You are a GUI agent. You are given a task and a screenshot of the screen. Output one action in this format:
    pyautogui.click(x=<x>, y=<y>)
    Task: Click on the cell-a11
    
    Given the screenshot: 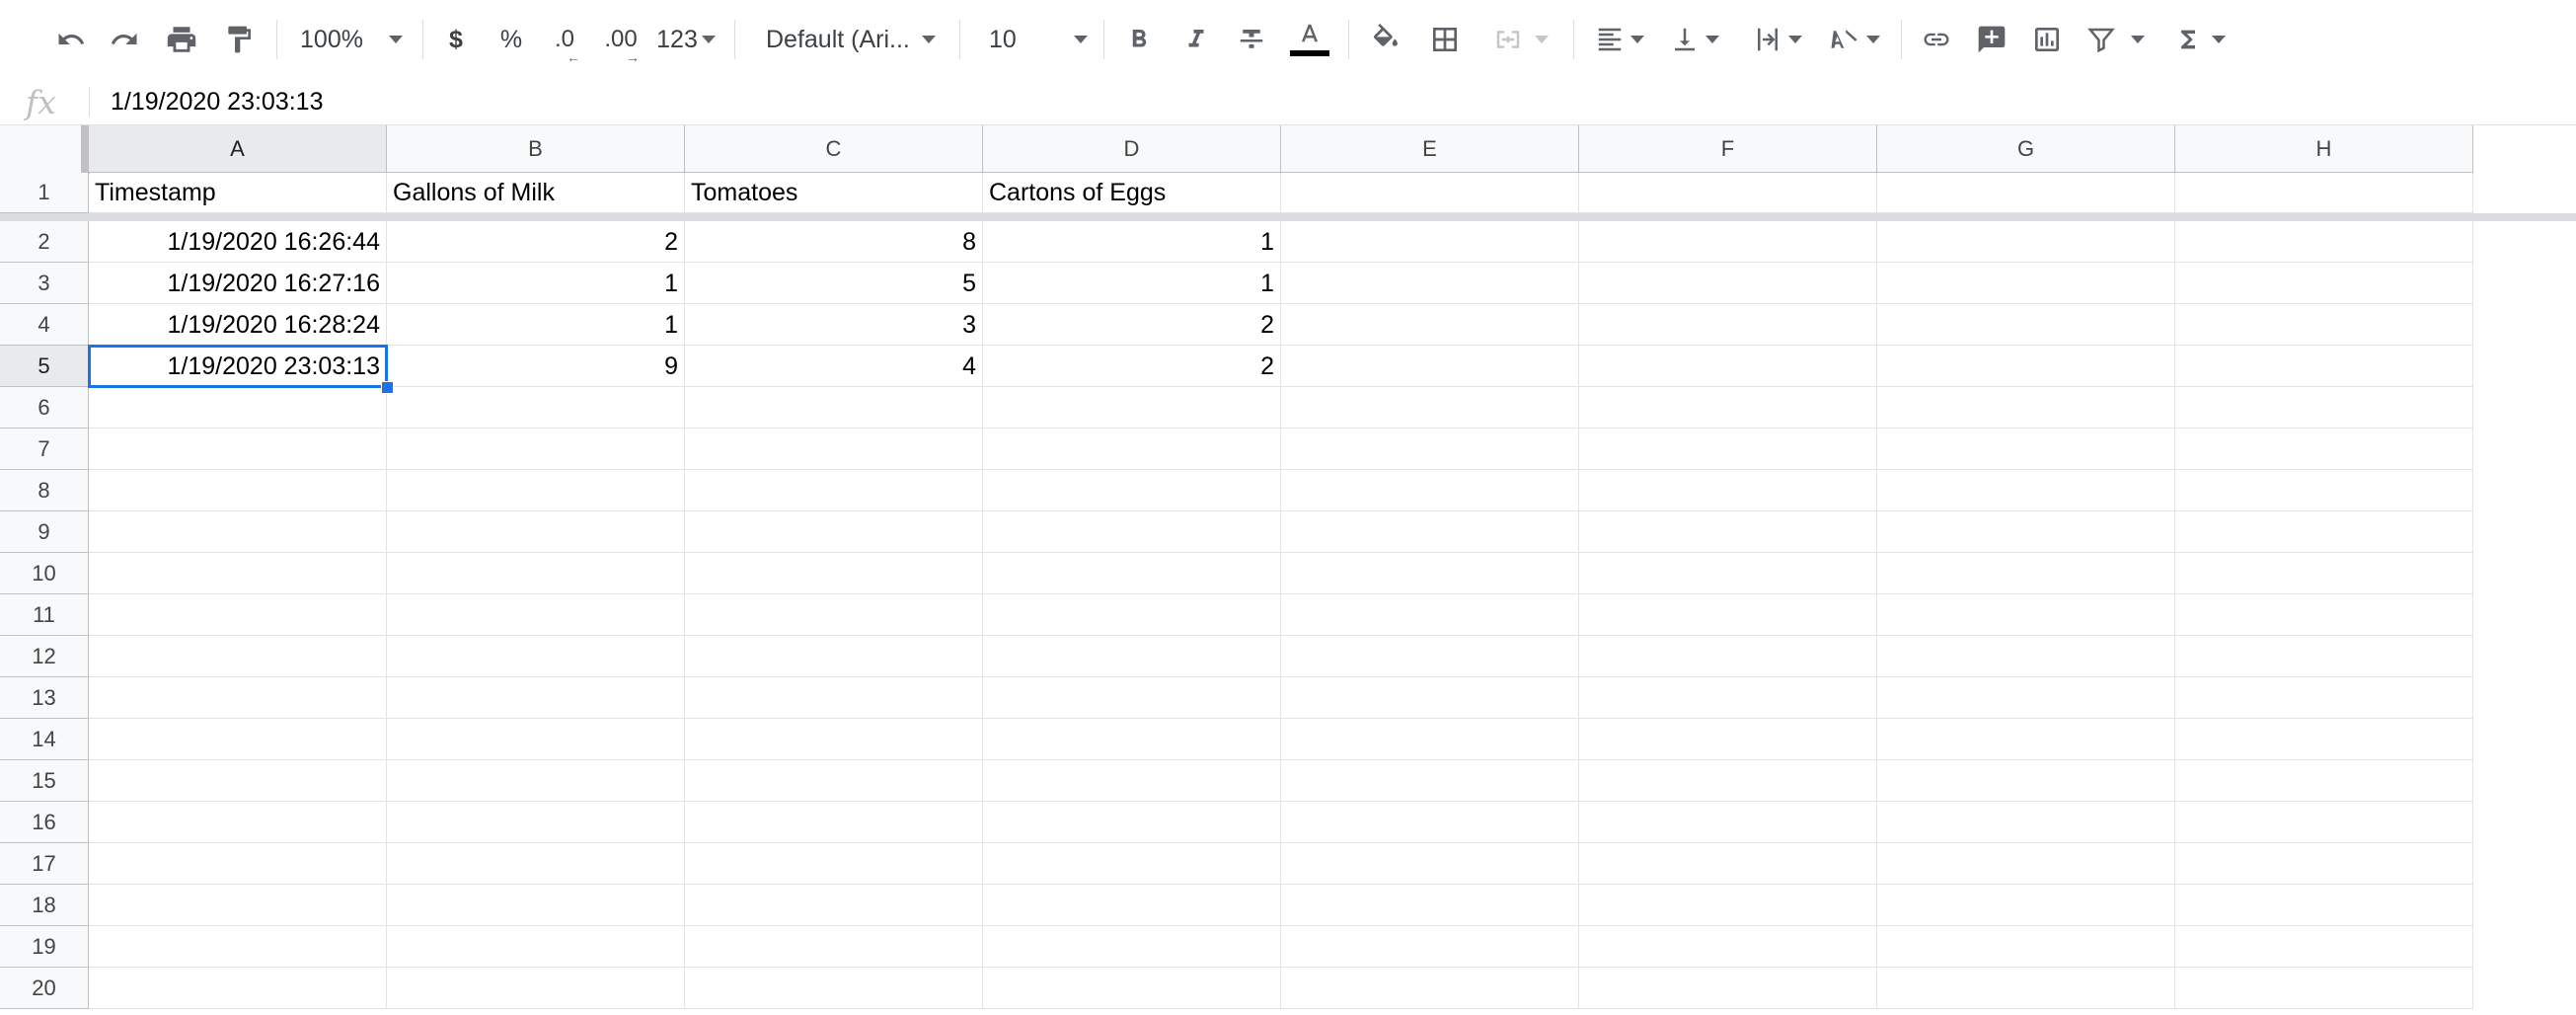 What is the action you would take?
    pyautogui.click(x=238, y=615)
    